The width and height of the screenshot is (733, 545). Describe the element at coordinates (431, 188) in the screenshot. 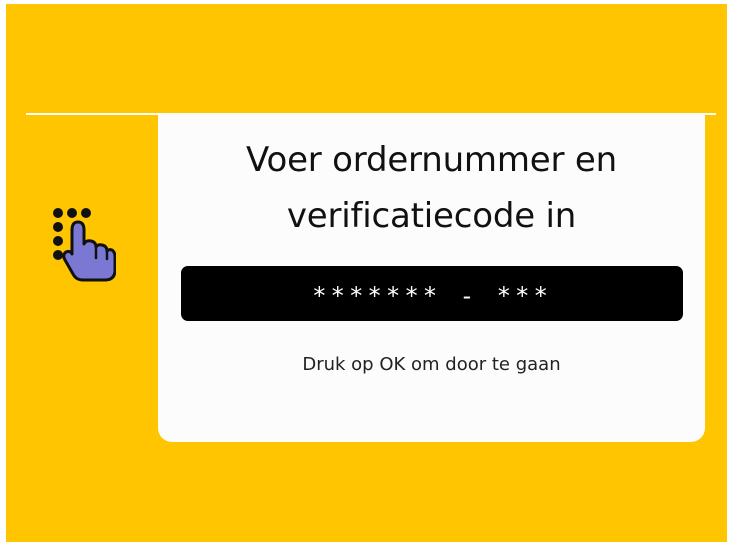

I see `page-title: Voer ordernummer en verificatiecode in` at that location.